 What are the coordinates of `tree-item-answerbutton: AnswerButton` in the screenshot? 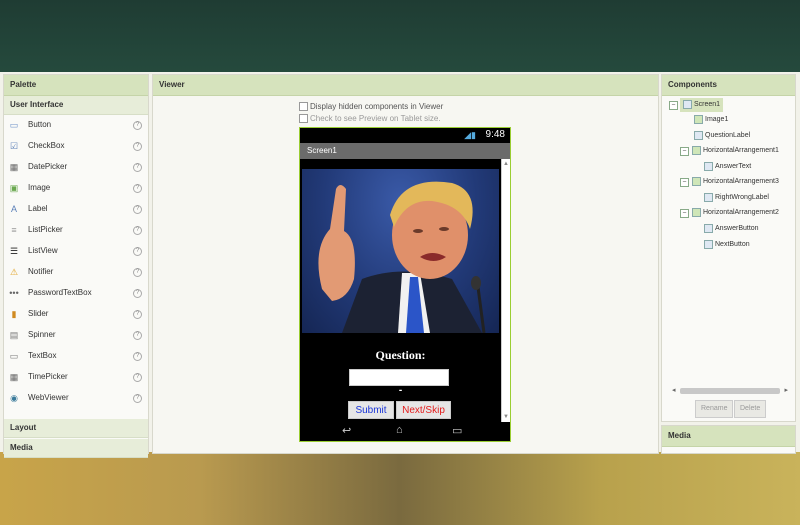 It's located at (731, 229).